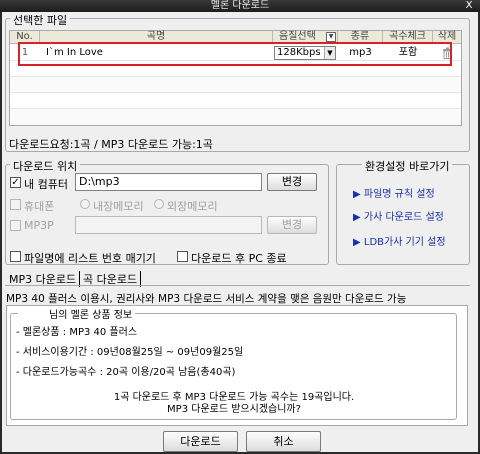 The height and width of the screenshot is (454, 480). I want to click on product-line-plan: - 멜론상품 : MP3 40 플러스, so click(77, 332).